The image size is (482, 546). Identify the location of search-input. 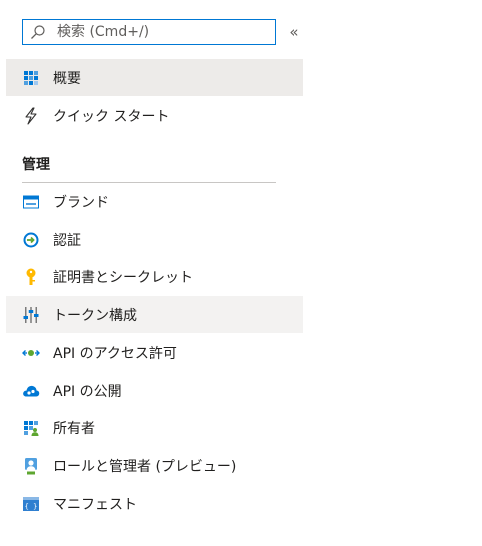
(157, 32).